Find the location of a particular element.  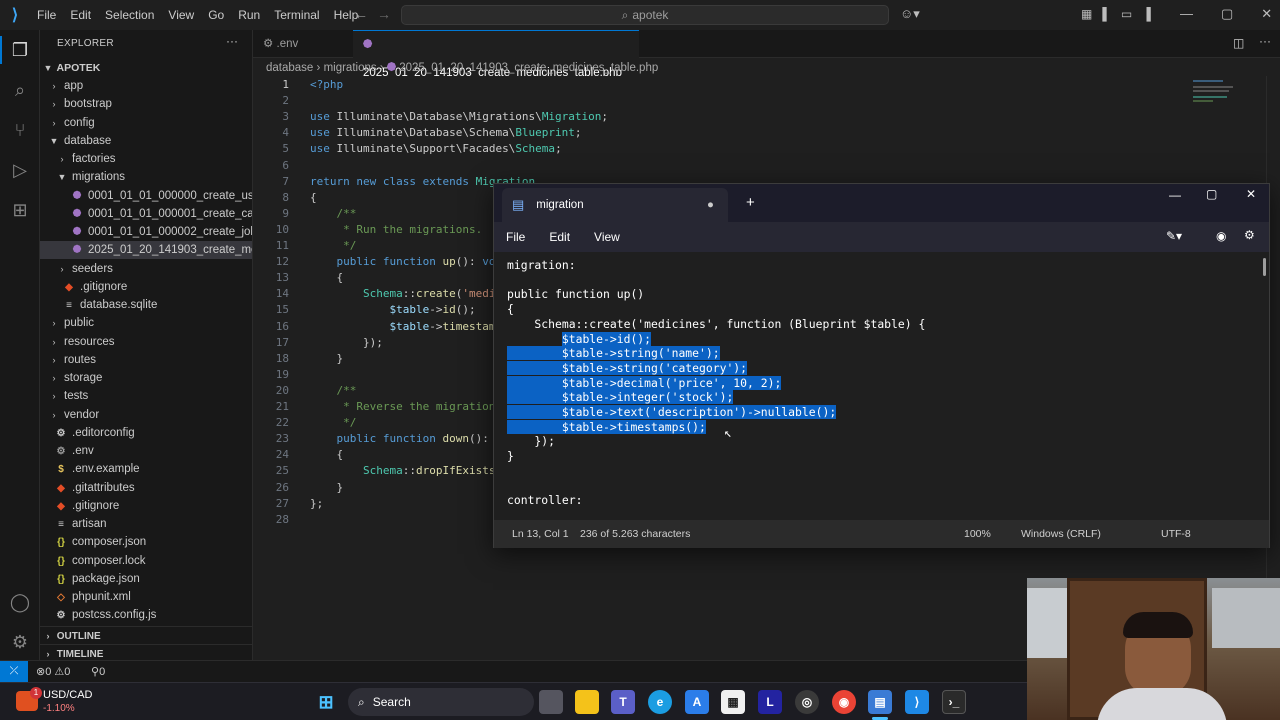

forward-arrow-icon: → is located at coordinates (384, 14).